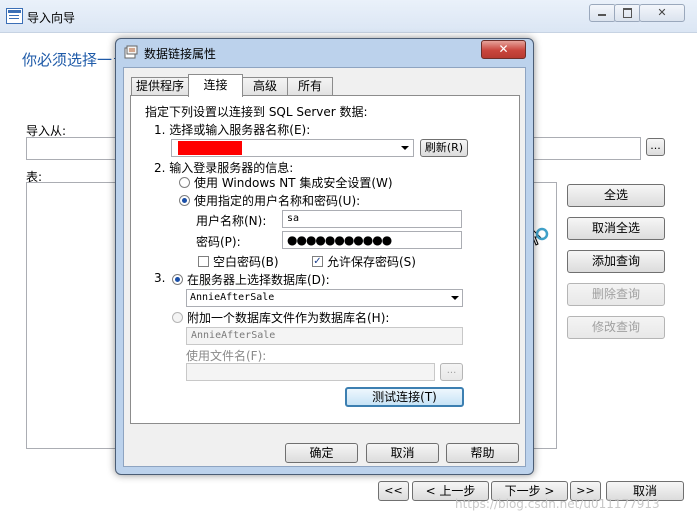 This screenshot has width=697, height=519. Describe the element at coordinates (160, 278) in the screenshot. I see `step3-label: 3.` at that location.